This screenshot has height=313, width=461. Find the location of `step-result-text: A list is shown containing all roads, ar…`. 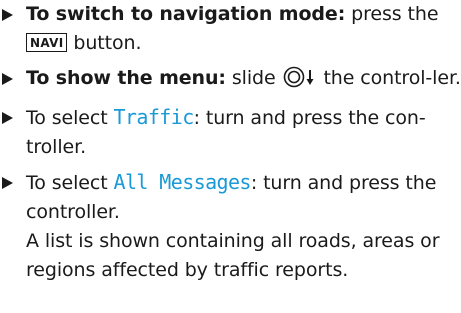

step-result-text: A list is shown containing all roads, ar… is located at coordinates (233, 255).